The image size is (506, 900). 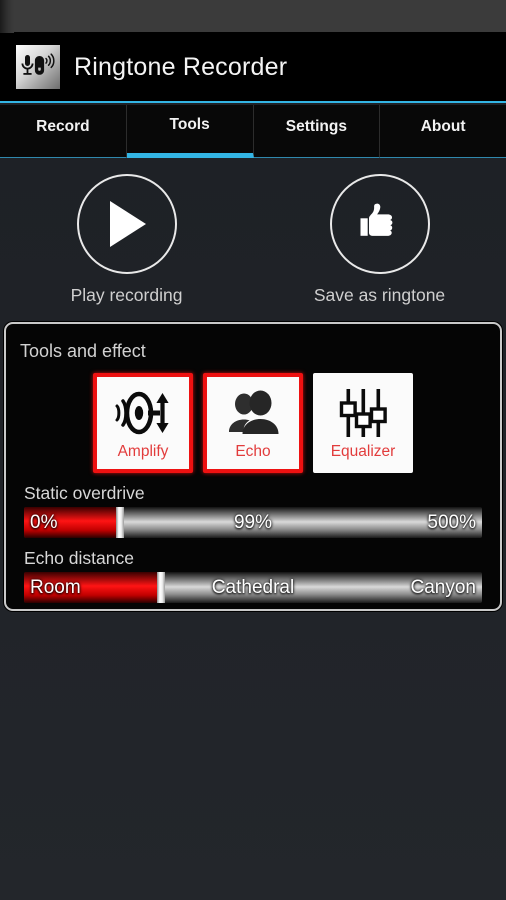 I want to click on play-recording-button: Play recording, so click(x=126, y=241).